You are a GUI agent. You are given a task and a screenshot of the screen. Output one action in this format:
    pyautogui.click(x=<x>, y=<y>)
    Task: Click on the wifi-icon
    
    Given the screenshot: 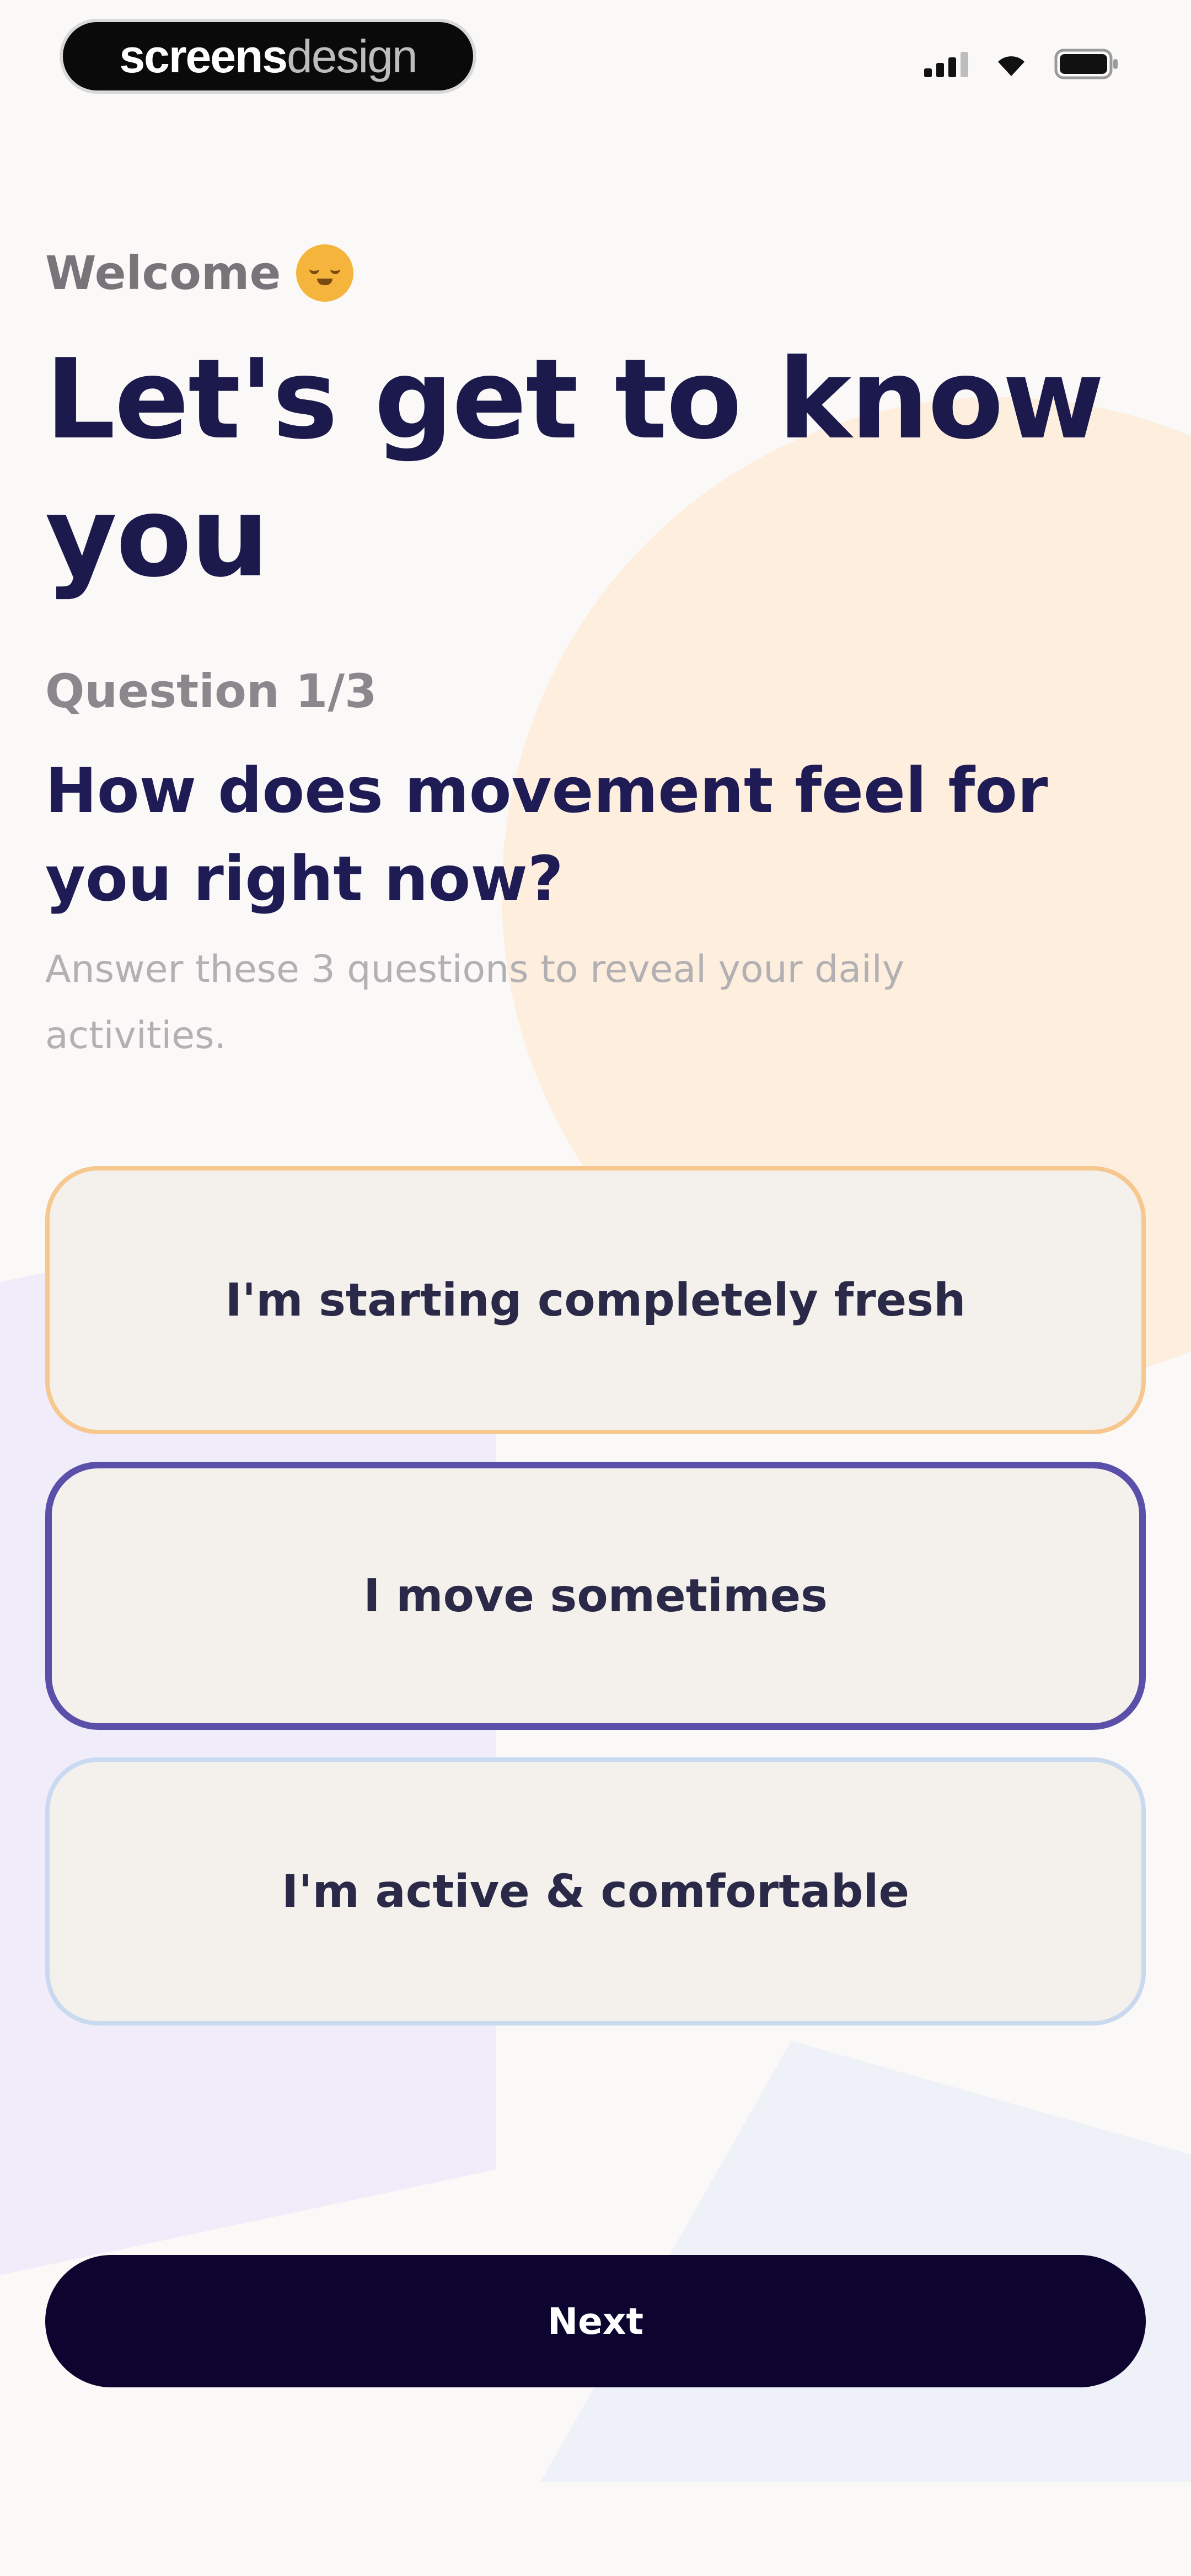 What is the action you would take?
    pyautogui.click(x=1011, y=64)
    